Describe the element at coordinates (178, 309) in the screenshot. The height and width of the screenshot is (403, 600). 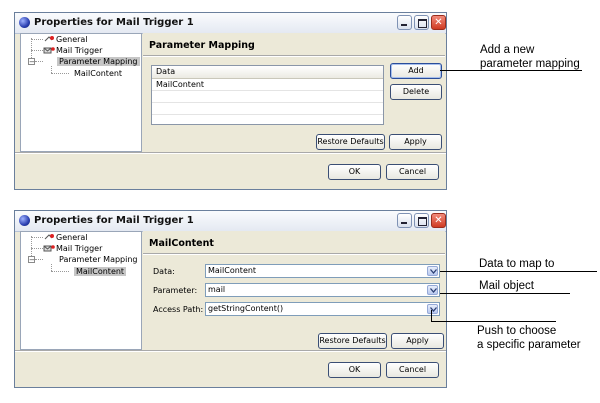
I see `access-path-label: Access Path:` at that location.